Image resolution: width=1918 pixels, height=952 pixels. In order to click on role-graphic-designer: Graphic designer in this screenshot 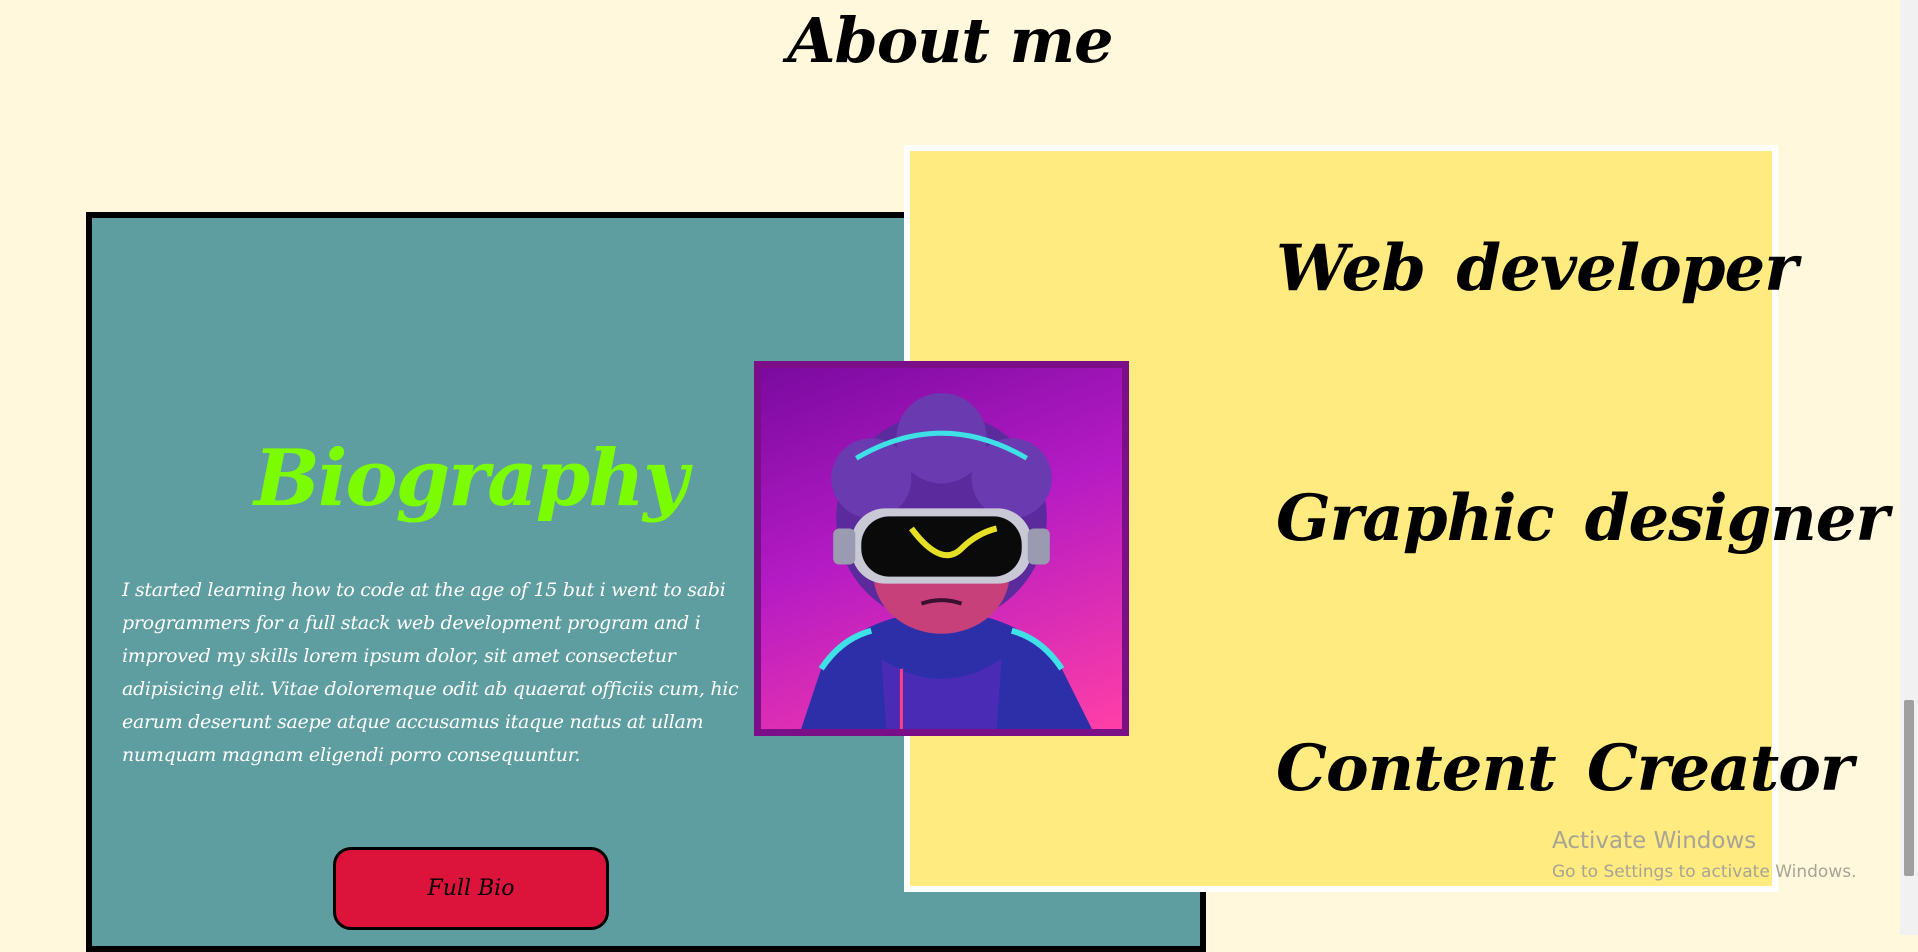, I will do `click(1582, 518)`.